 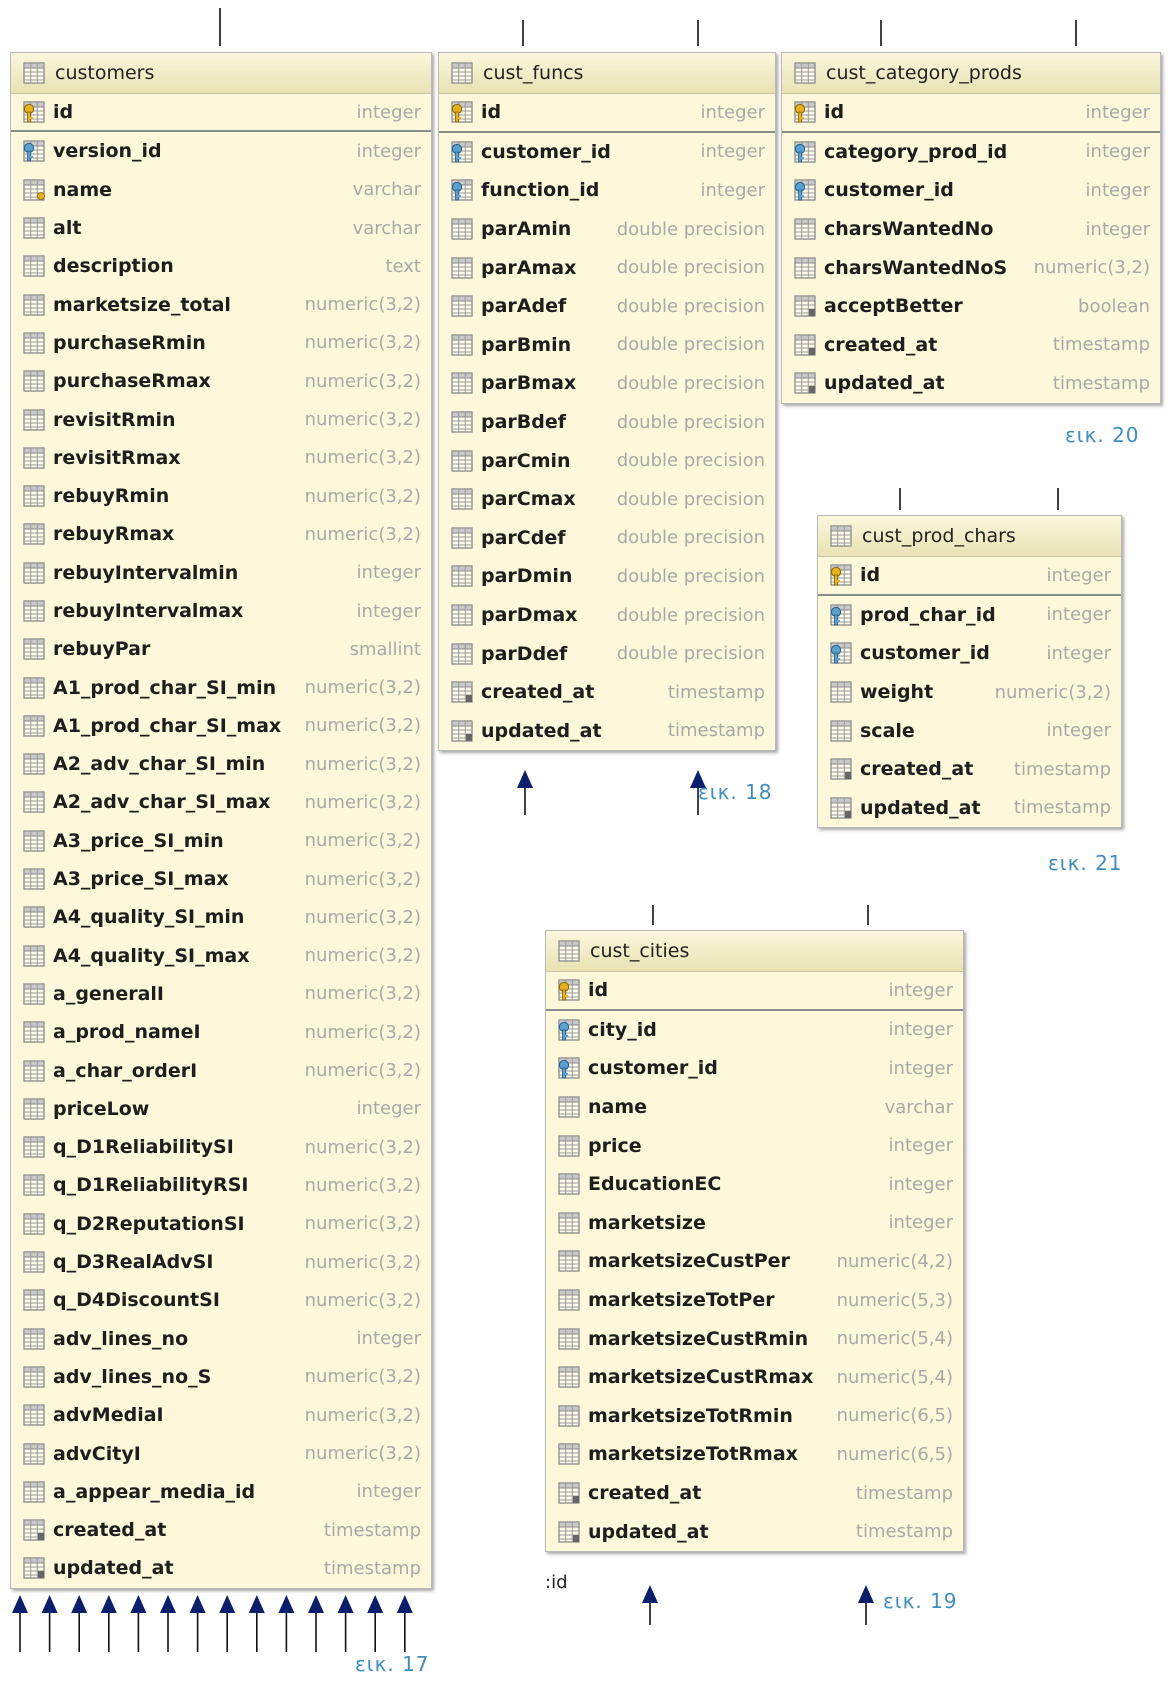 I want to click on column-row: weight numeric(3,2), so click(x=969, y=692).